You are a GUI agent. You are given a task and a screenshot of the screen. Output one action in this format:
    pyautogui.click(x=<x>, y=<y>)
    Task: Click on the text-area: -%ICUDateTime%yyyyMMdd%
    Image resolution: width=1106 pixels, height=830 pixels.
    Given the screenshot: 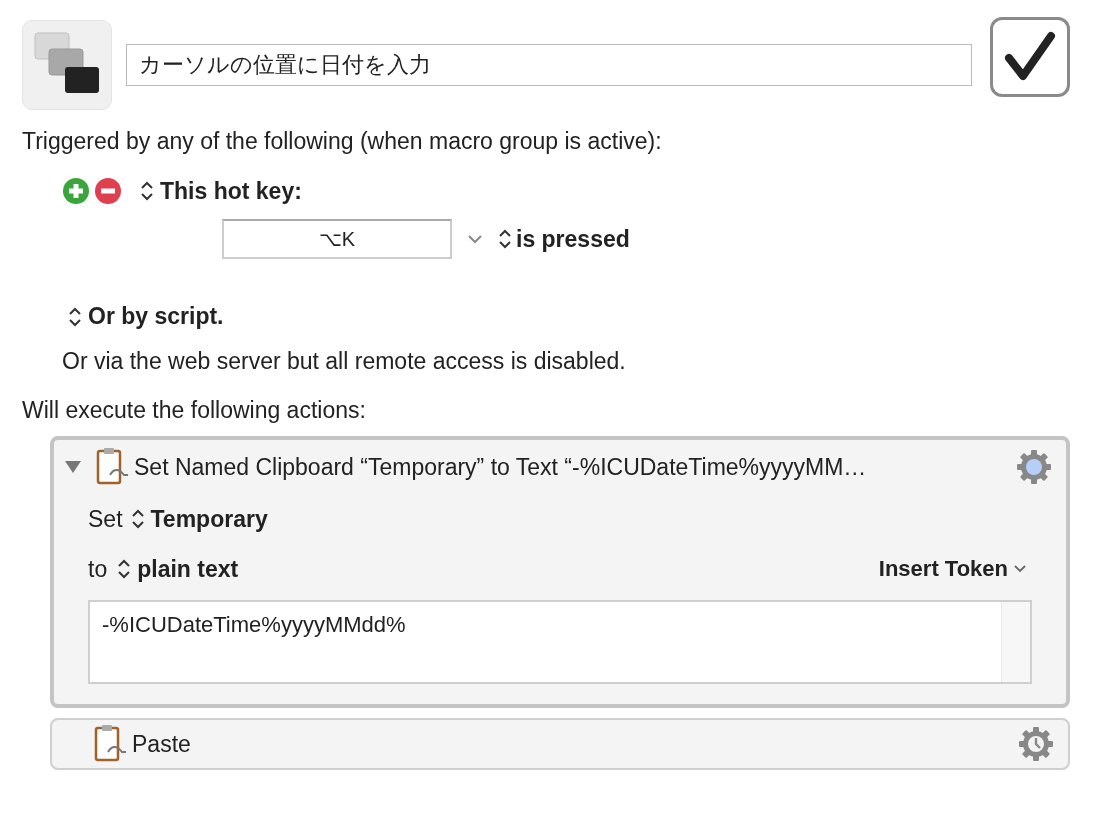 What is the action you would take?
    pyautogui.click(x=560, y=642)
    